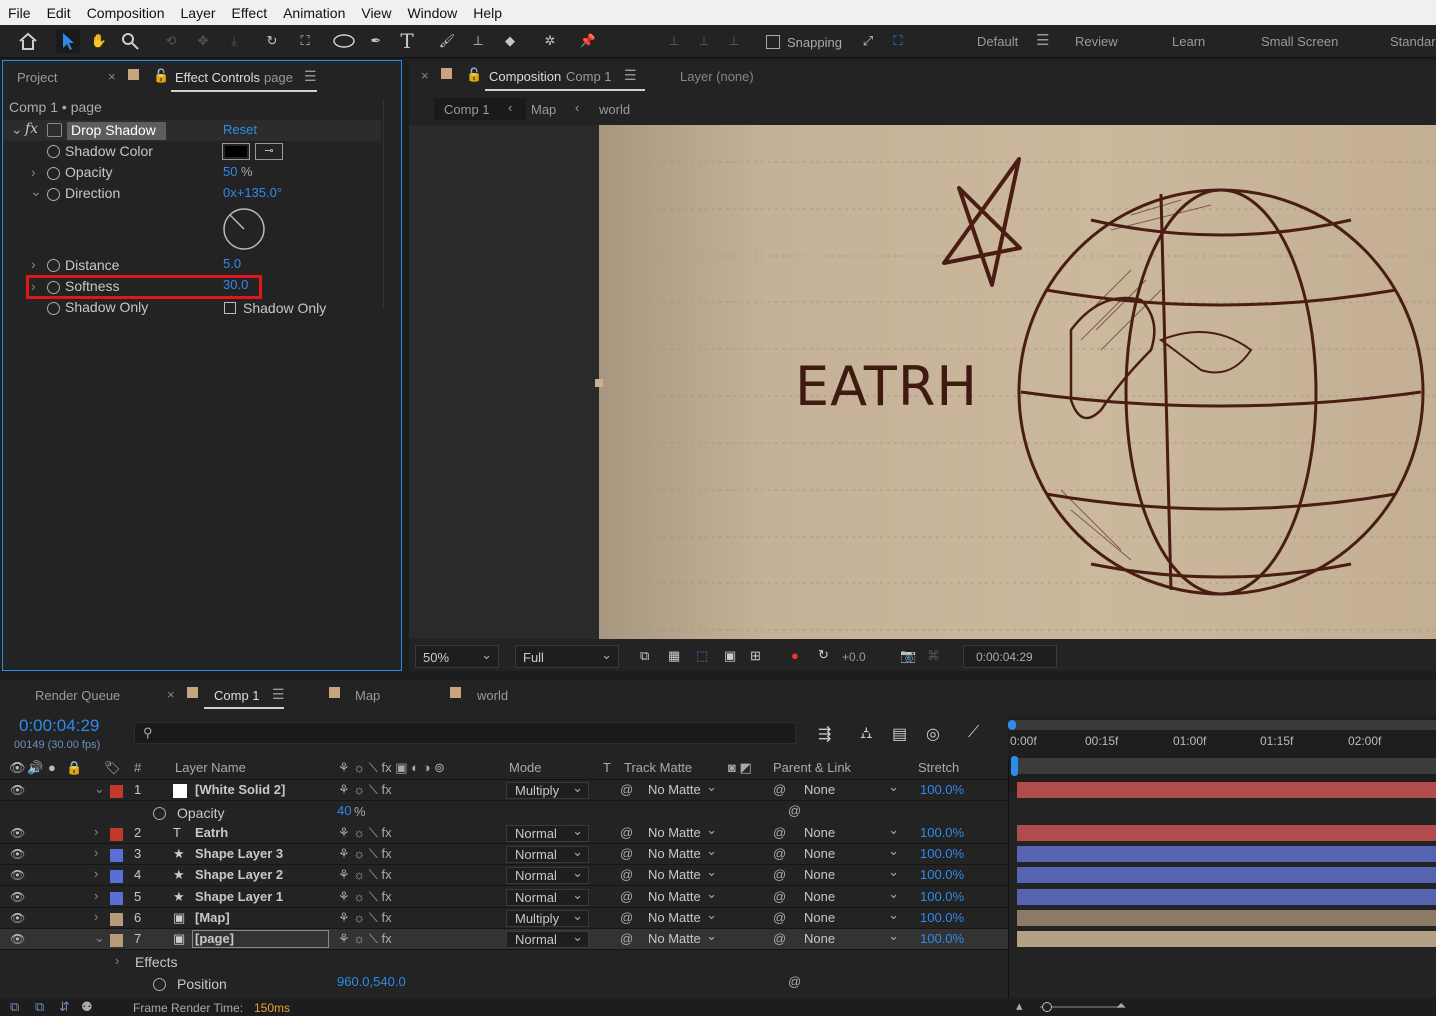 This screenshot has height=1016, width=1436. What do you see at coordinates (376, 13) in the screenshot?
I see `menu-view: View` at bounding box center [376, 13].